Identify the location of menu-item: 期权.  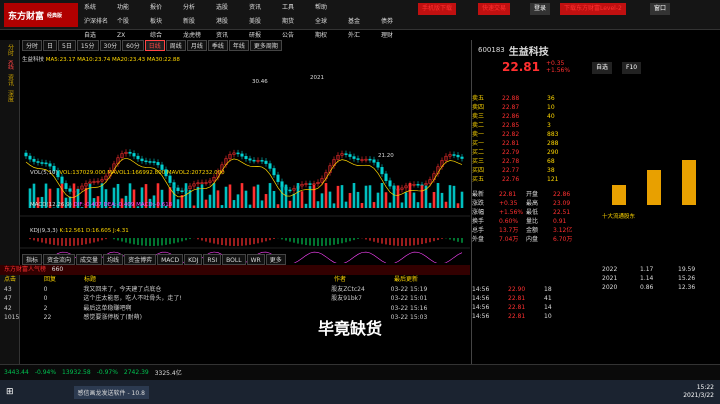
(331, 36).